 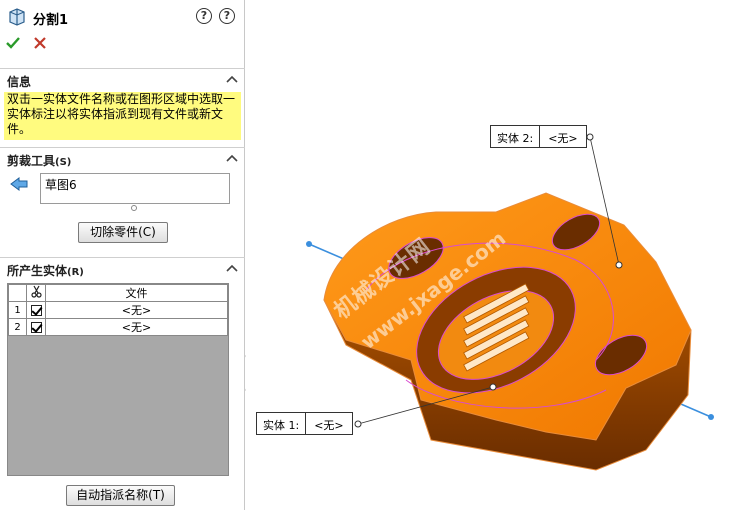 I want to click on bodies-table-grid: 文件 1 <无> 2 <无>, so click(x=118, y=310).